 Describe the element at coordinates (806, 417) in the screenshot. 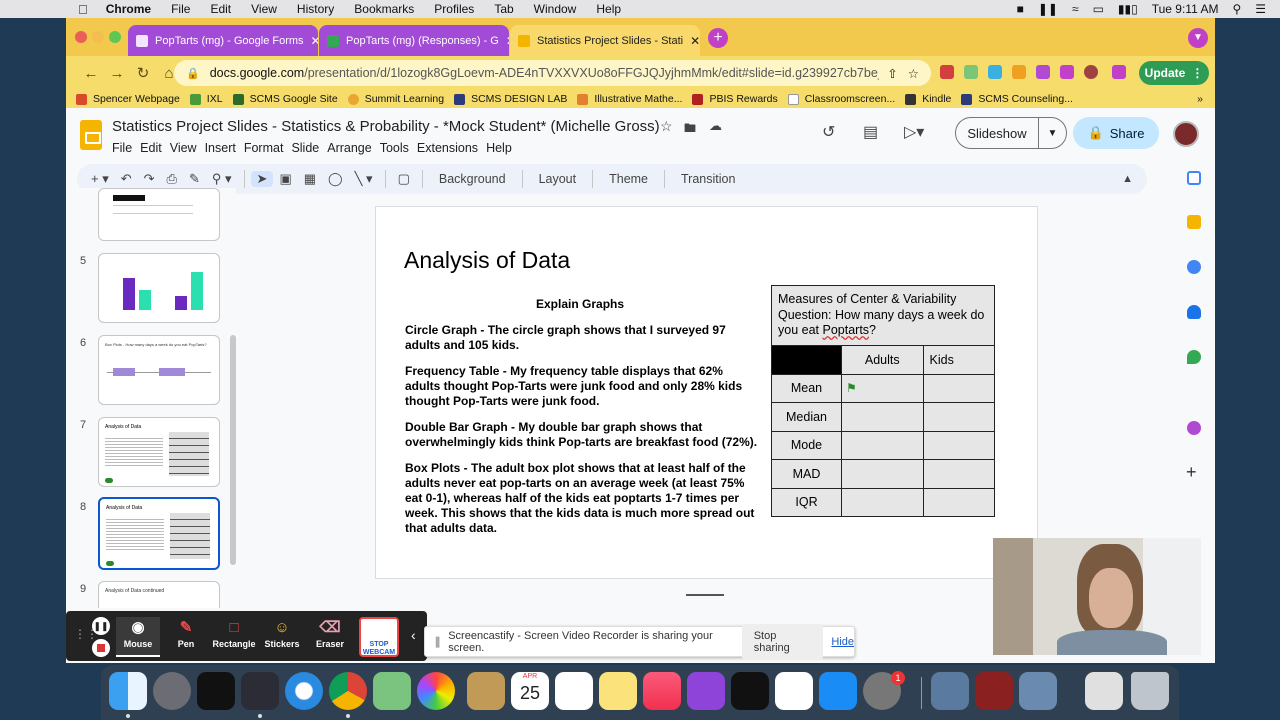

I see `row-label-median: Median` at that location.